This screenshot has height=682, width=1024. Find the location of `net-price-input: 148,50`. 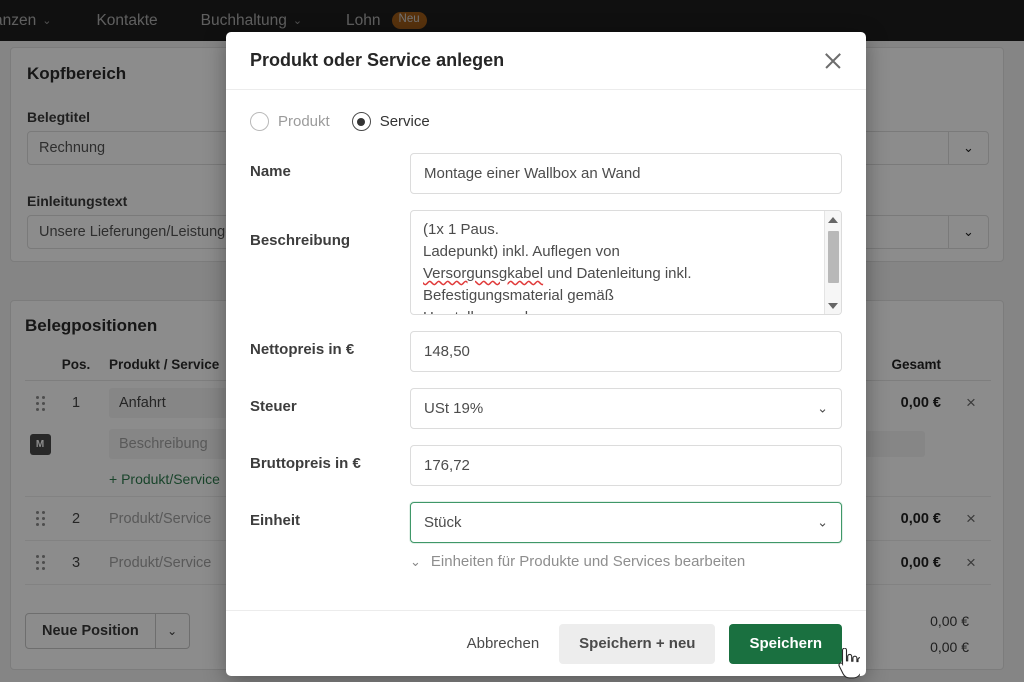

net-price-input: 148,50 is located at coordinates (626, 351).